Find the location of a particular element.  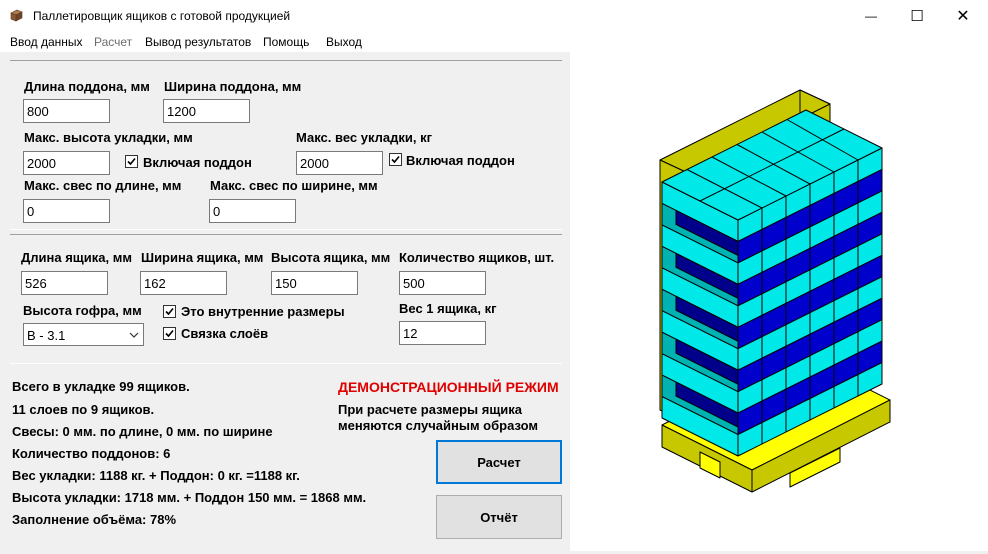

menu-input-data: Ввод данных is located at coordinates (46, 42).